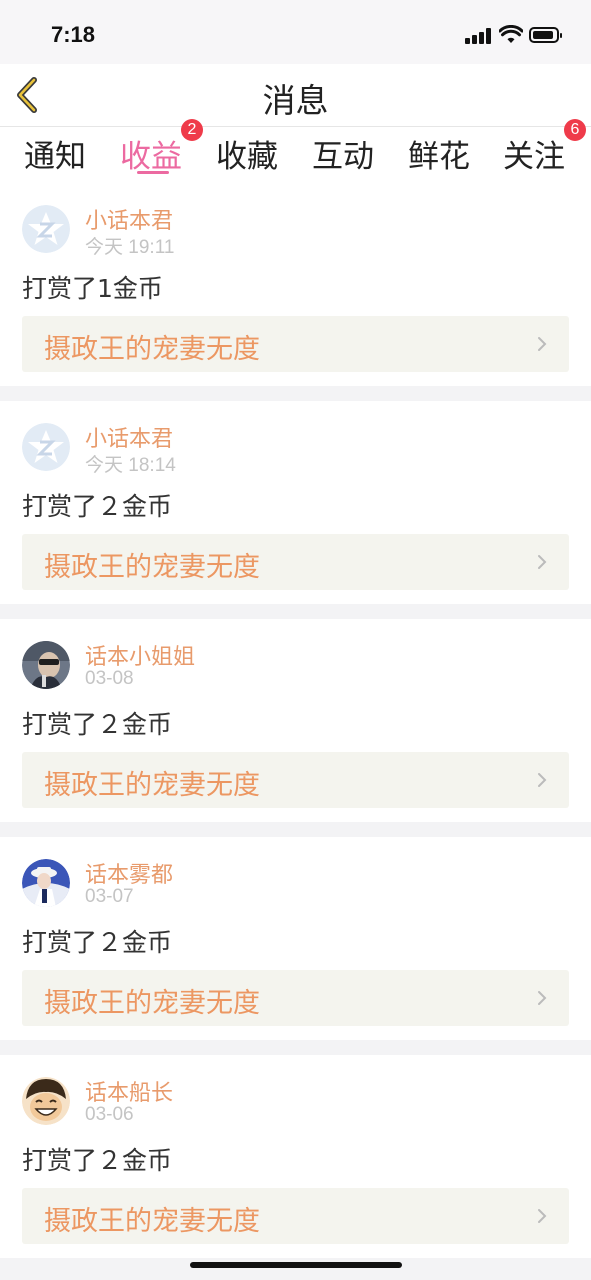 The image size is (591, 1280). Describe the element at coordinates (479, 36) in the screenshot. I see `signal-icon` at that location.